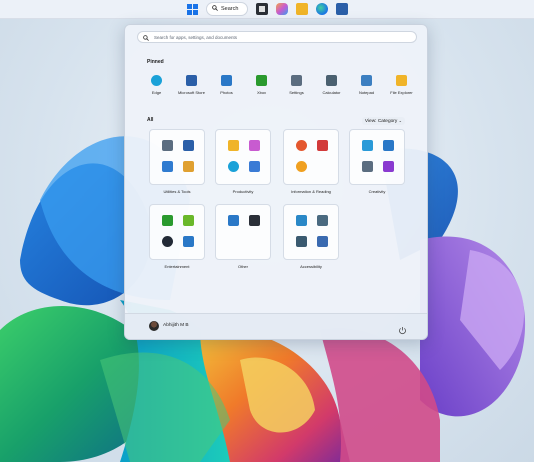 This screenshot has height=462, width=534. What do you see at coordinates (226, 92) in the screenshot?
I see `pinned-app-label: Photos` at bounding box center [226, 92].